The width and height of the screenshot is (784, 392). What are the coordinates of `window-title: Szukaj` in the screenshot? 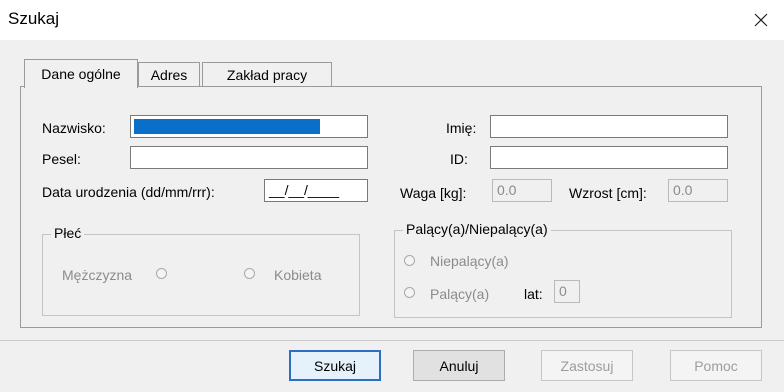 It's located at (34, 18).